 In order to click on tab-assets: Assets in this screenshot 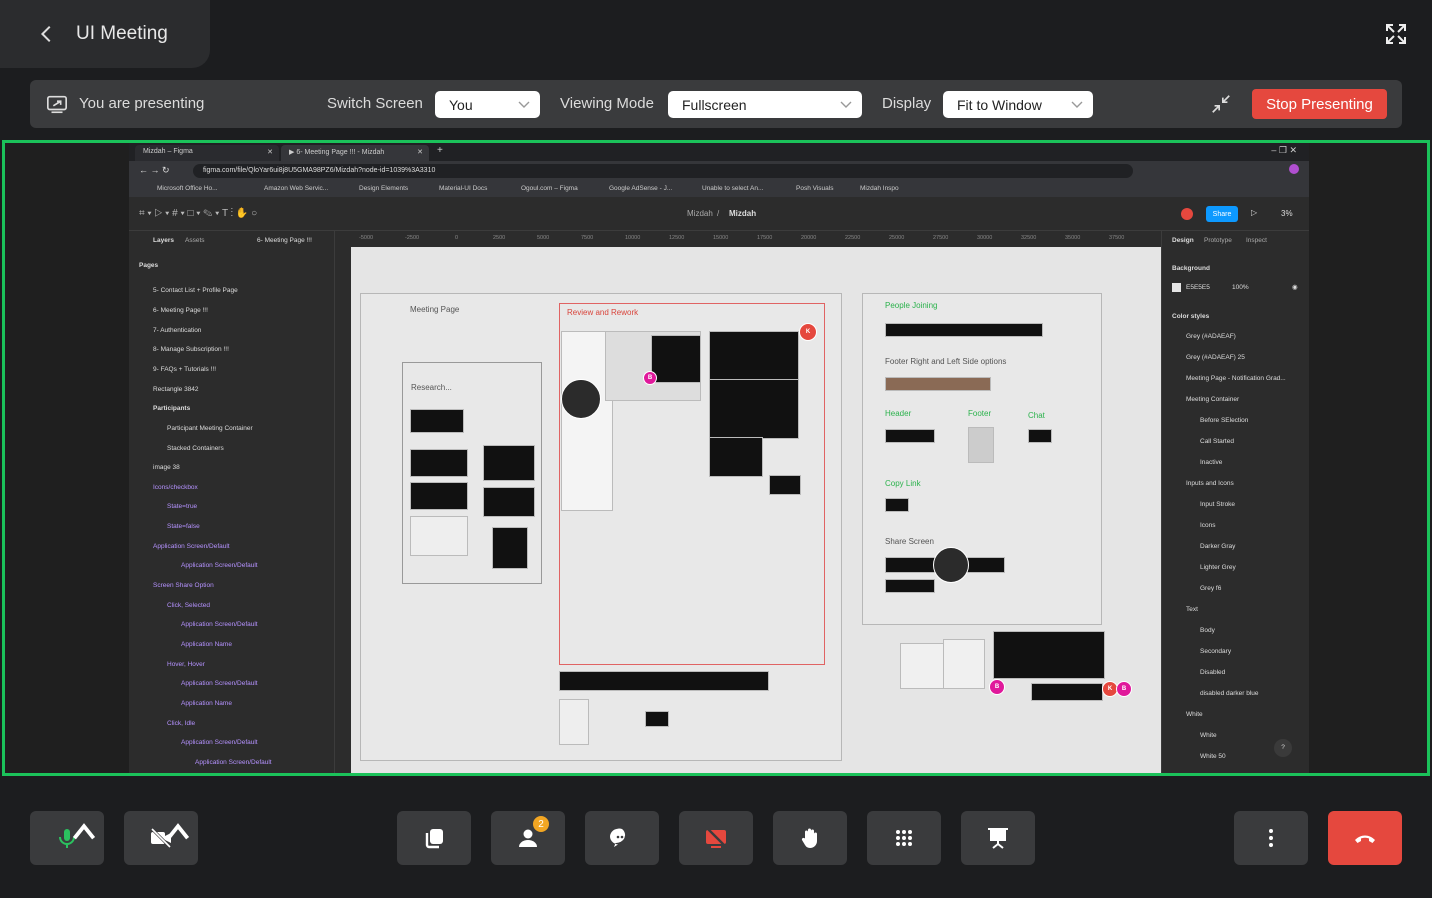, I will do `click(195, 240)`.